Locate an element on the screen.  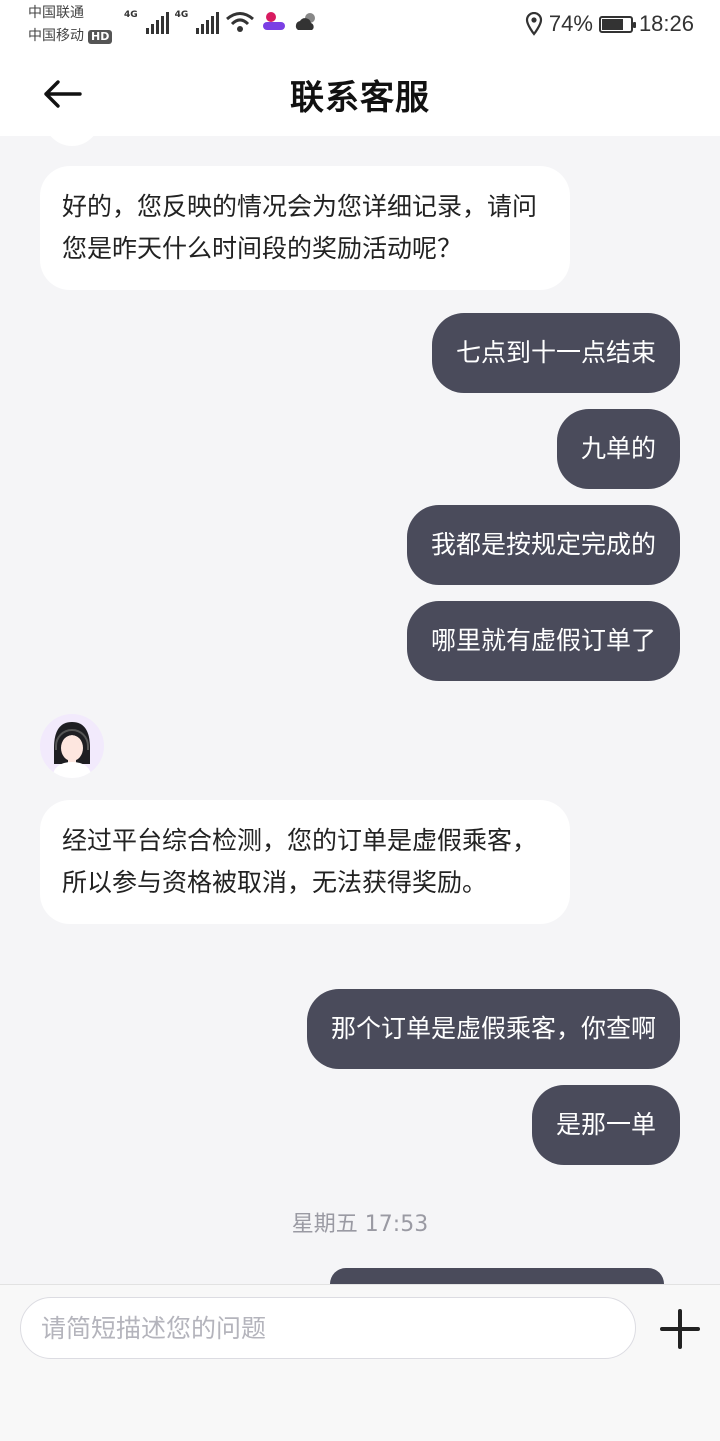
agent-avatar is located at coordinates (72, 746).